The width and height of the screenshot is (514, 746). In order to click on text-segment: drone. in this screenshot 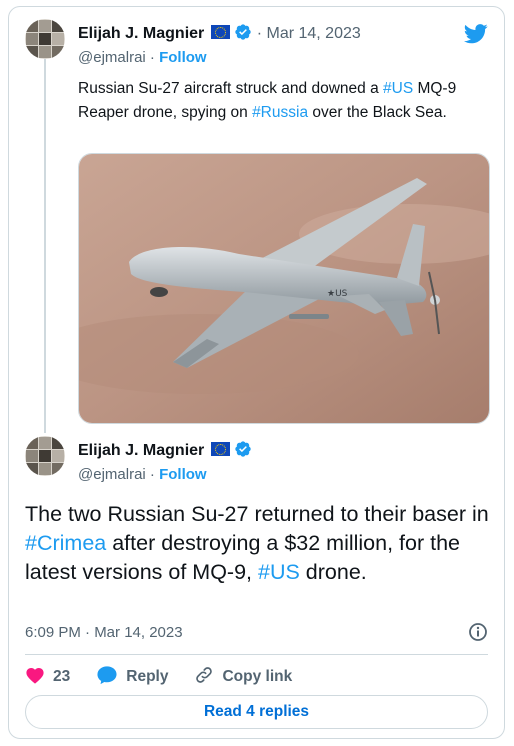, I will do `click(333, 572)`.